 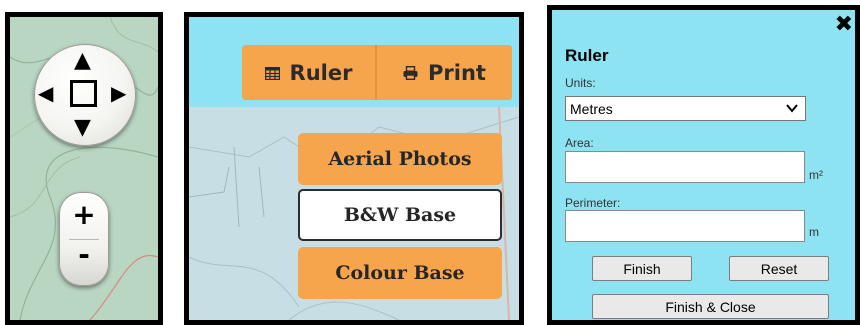 I want to click on perimeter-unit: m, so click(x=814, y=232).